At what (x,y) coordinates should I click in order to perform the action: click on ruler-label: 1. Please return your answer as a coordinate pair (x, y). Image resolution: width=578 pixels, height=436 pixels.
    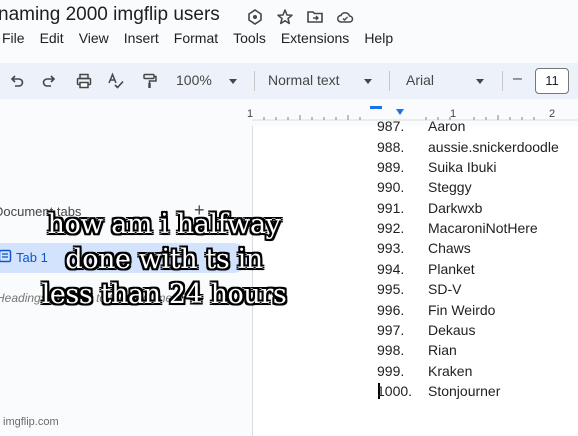
    Looking at the image, I should click on (250, 114).